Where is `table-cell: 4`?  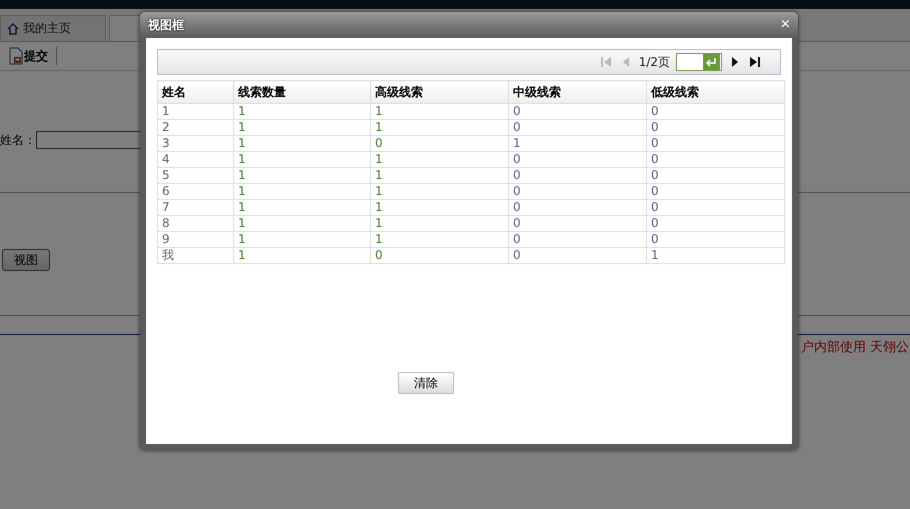 table-cell: 4 is located at coordinates (196, 160).